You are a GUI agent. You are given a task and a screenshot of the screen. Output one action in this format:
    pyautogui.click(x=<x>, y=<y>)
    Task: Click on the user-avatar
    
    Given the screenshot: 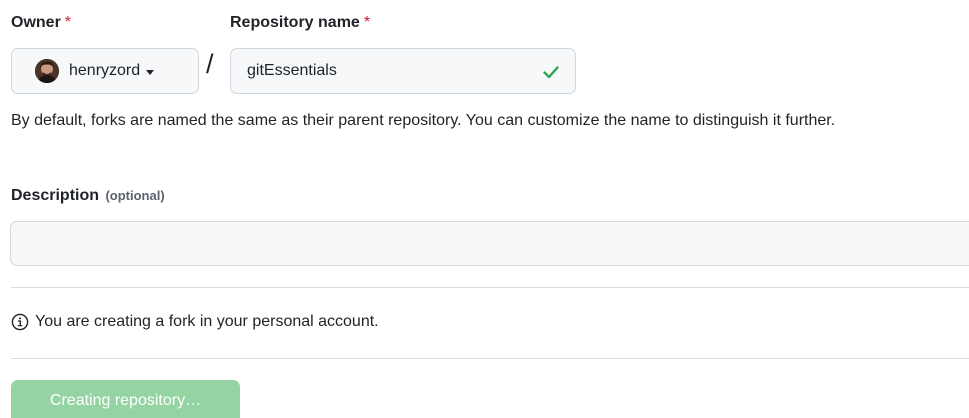 What is the action you would take?
    pyautogui.click(x=47, y=71)
    